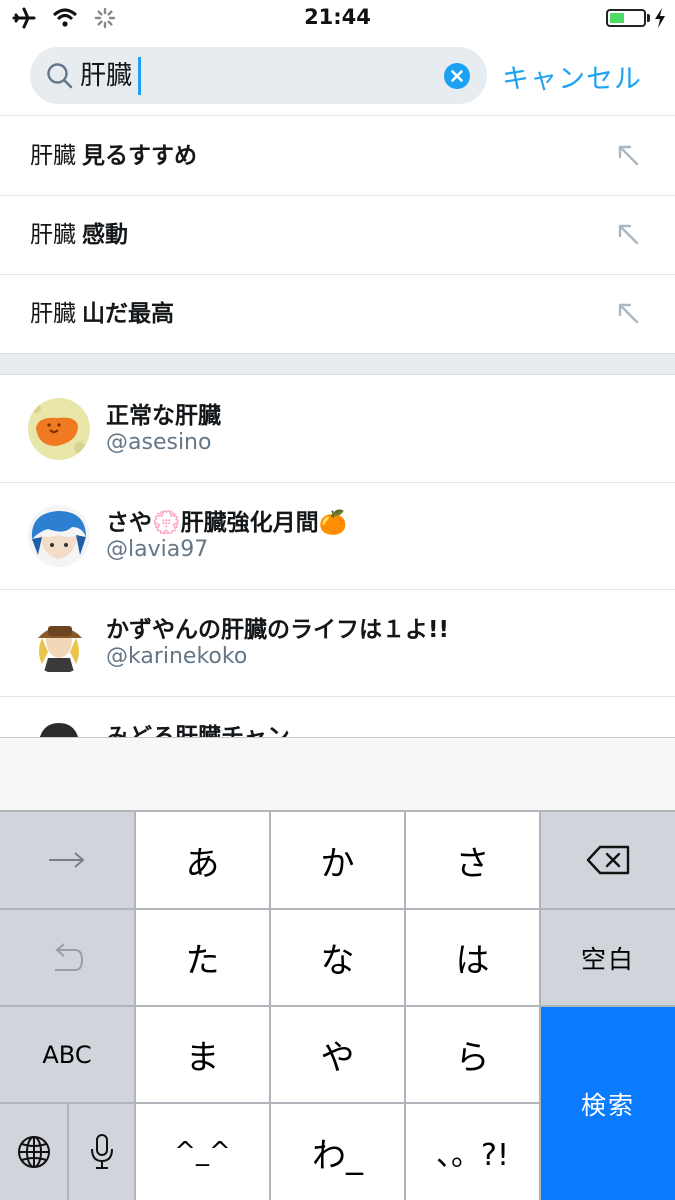  Describe the element at coordinates (457, 76) in the screenshot. I see `clear-search-icon` at that location.